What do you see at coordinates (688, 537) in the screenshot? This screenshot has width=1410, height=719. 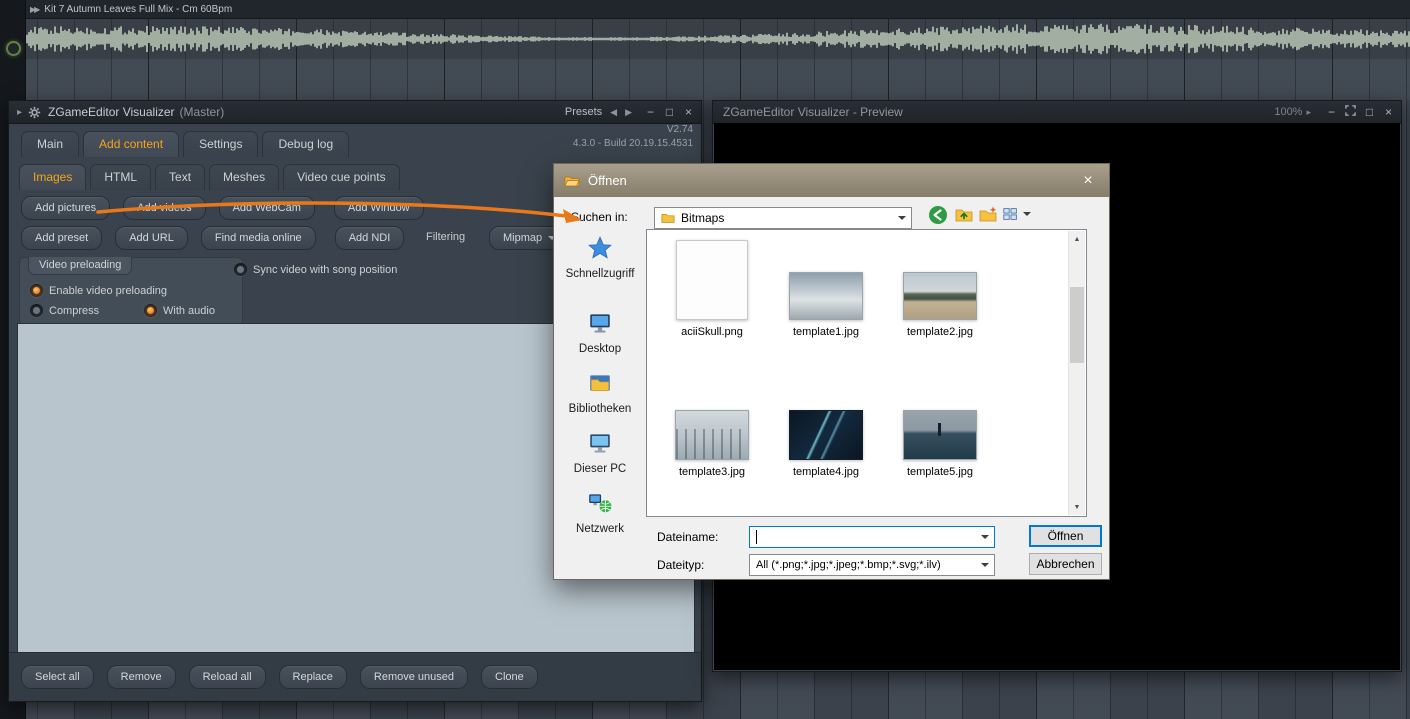 I see `filename-label: Dateiname:` at bounding box center [688, 537].